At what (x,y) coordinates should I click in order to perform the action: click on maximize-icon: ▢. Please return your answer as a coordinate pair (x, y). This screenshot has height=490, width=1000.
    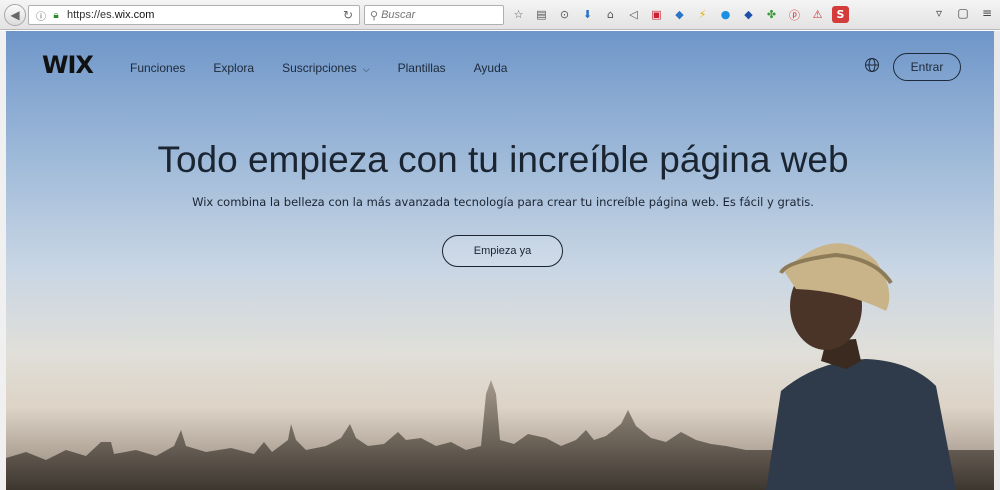
    Looking at the image, I should click on (963, 13).